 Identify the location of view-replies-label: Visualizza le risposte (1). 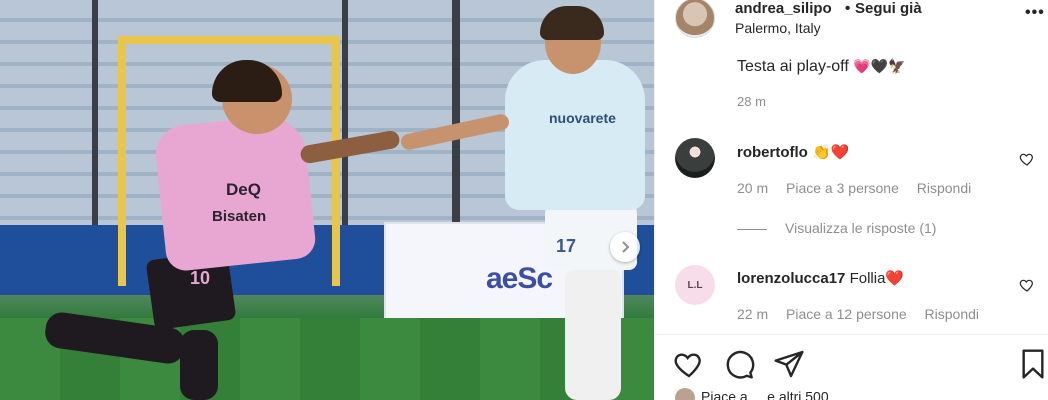
(861, 228).